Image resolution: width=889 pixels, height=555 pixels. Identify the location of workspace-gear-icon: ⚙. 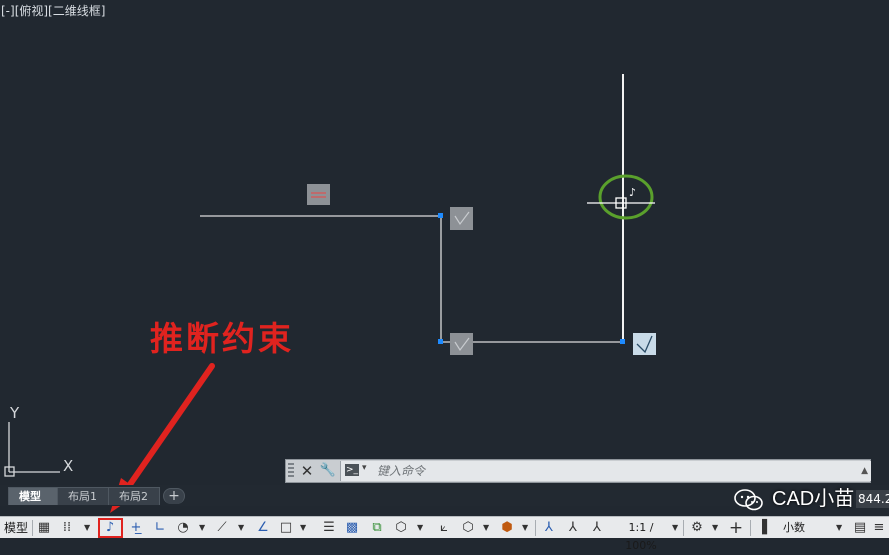
(697, 528).